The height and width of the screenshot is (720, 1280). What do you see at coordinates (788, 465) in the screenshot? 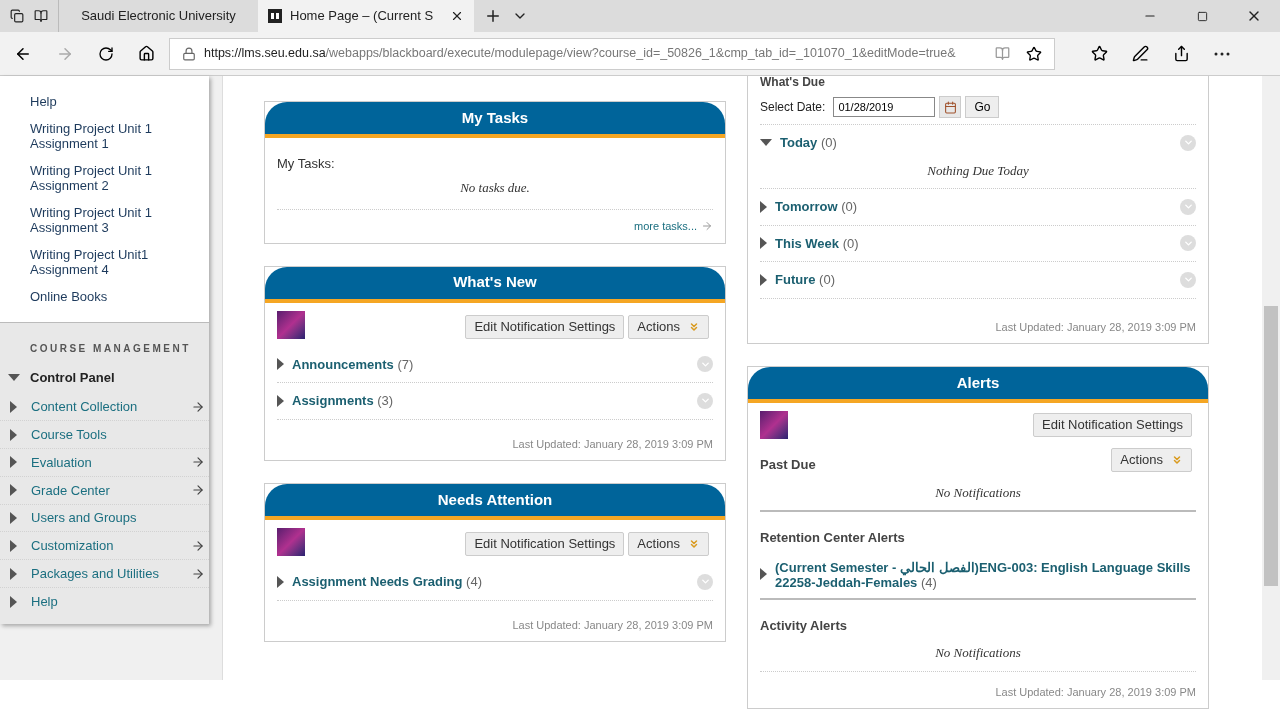
I see `alert-section-heading: Past Due` at bounding box center [788, 465].